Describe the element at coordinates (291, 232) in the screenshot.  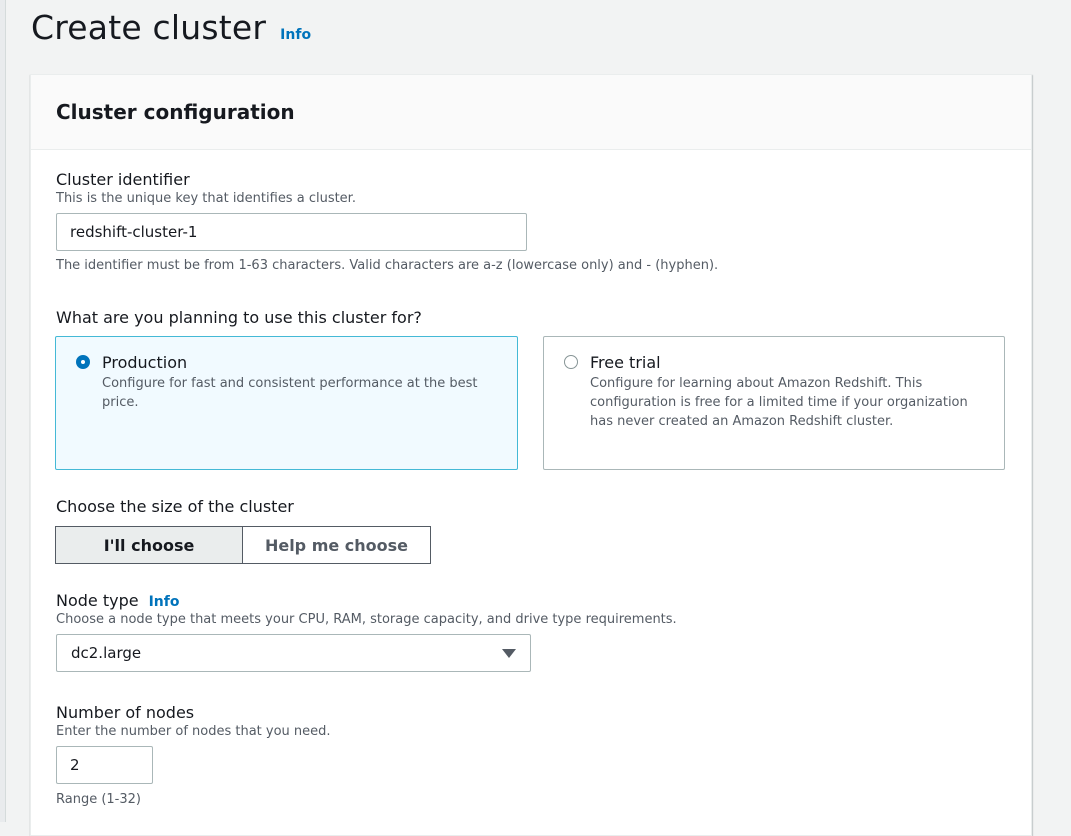
I see `cluster-identifier-input` at that location.